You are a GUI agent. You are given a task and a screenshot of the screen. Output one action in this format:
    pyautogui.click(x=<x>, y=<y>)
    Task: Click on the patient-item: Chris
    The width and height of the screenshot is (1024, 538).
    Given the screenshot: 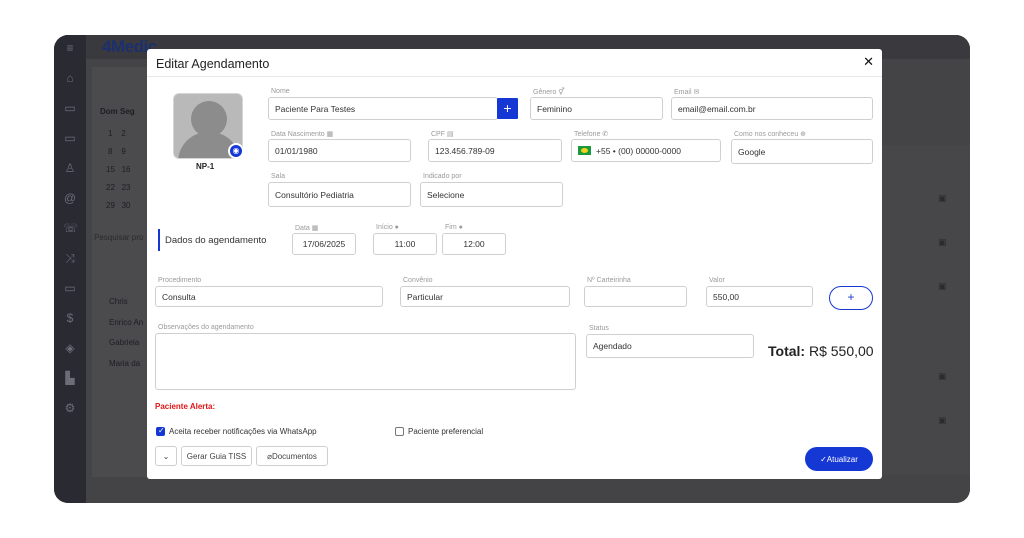 What is the action you would take?
    pyautogui.click(x=118, y=301)
    